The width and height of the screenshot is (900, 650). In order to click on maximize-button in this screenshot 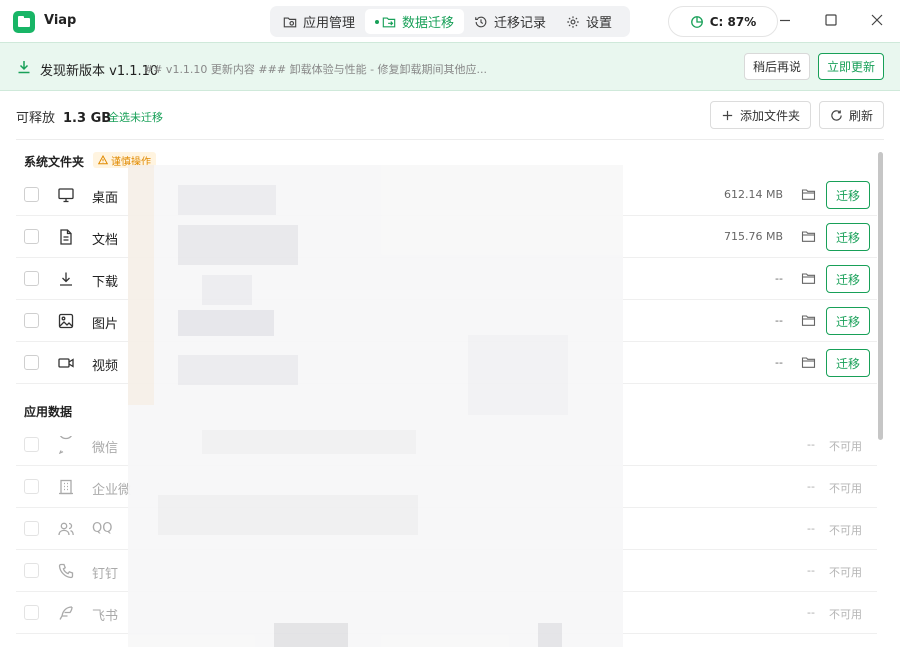, I will do `click(831, 20)`.